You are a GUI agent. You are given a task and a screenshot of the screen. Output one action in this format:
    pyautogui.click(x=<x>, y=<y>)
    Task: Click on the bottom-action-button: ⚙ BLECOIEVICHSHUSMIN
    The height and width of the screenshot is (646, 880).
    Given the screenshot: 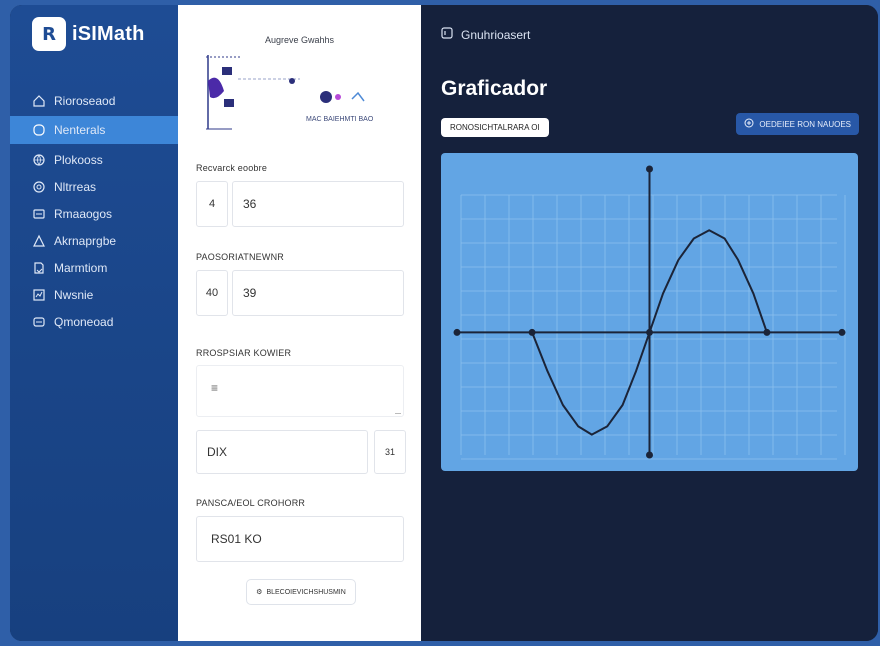 What is the action you would take?
    pyautogui.click(x=301, y=592)
    